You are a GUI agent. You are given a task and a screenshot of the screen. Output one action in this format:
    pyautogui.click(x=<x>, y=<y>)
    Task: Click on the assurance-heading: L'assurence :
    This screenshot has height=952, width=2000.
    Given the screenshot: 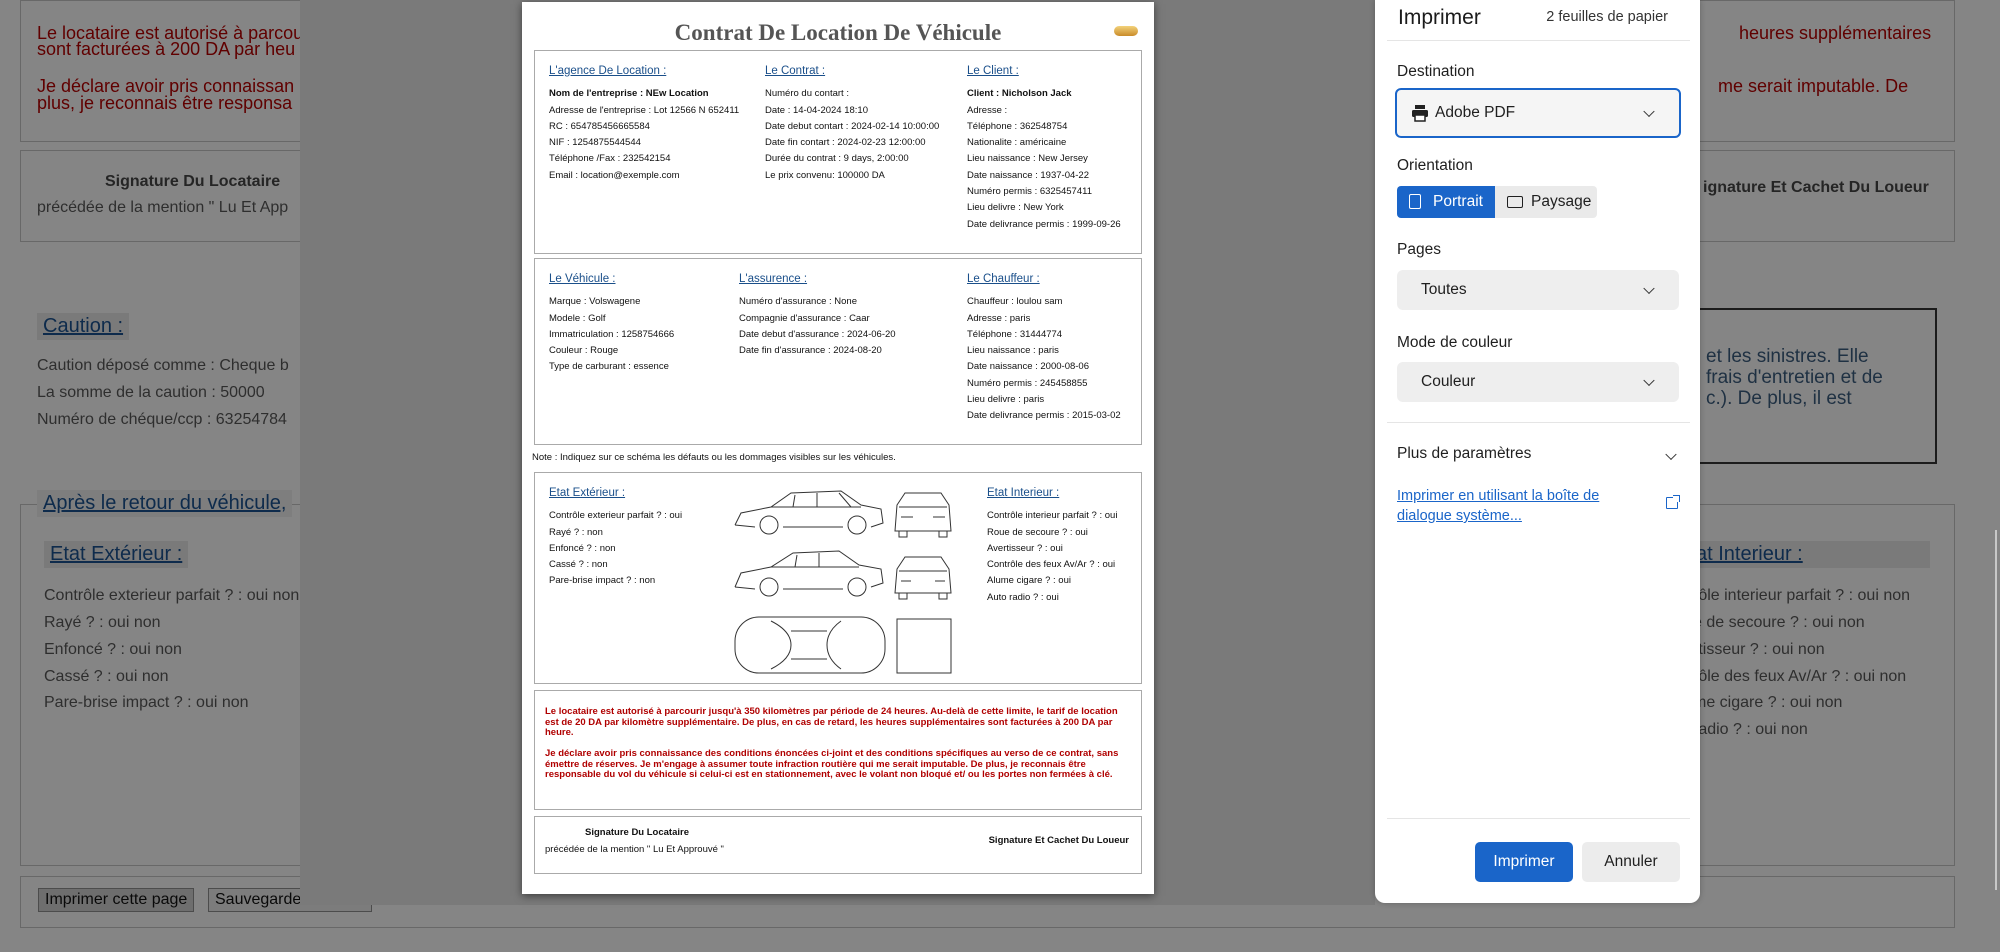 What is the action you would take?
    pyautogui.click(x=773, y=279)
    